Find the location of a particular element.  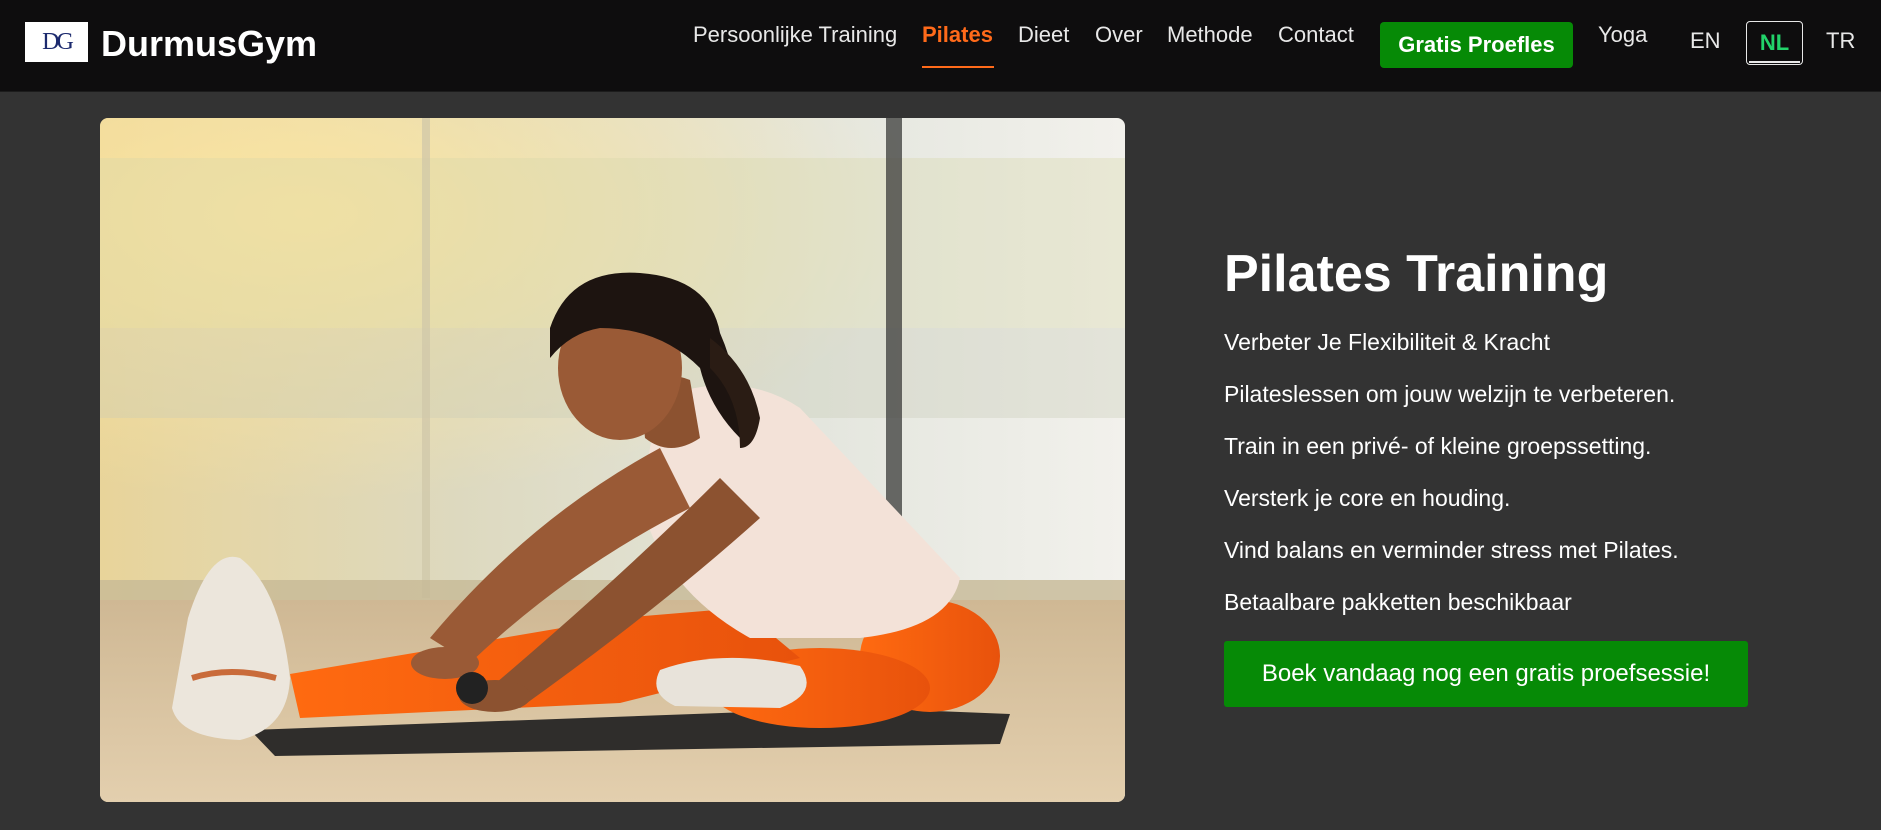

hero-line-4: Versterk je core en houding. is located at coordinates (1367, 498).